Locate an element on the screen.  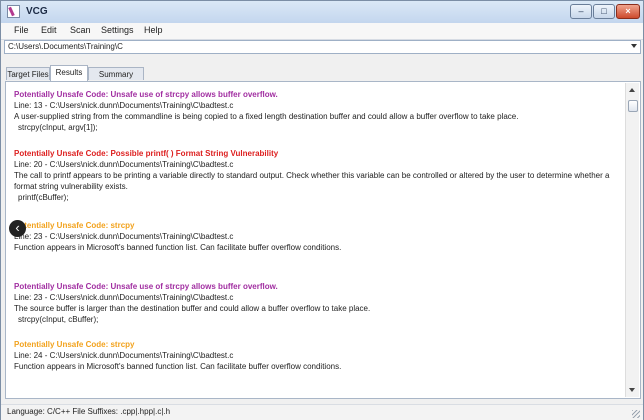
chevron-down-icon is located at coordinates (634, 46).